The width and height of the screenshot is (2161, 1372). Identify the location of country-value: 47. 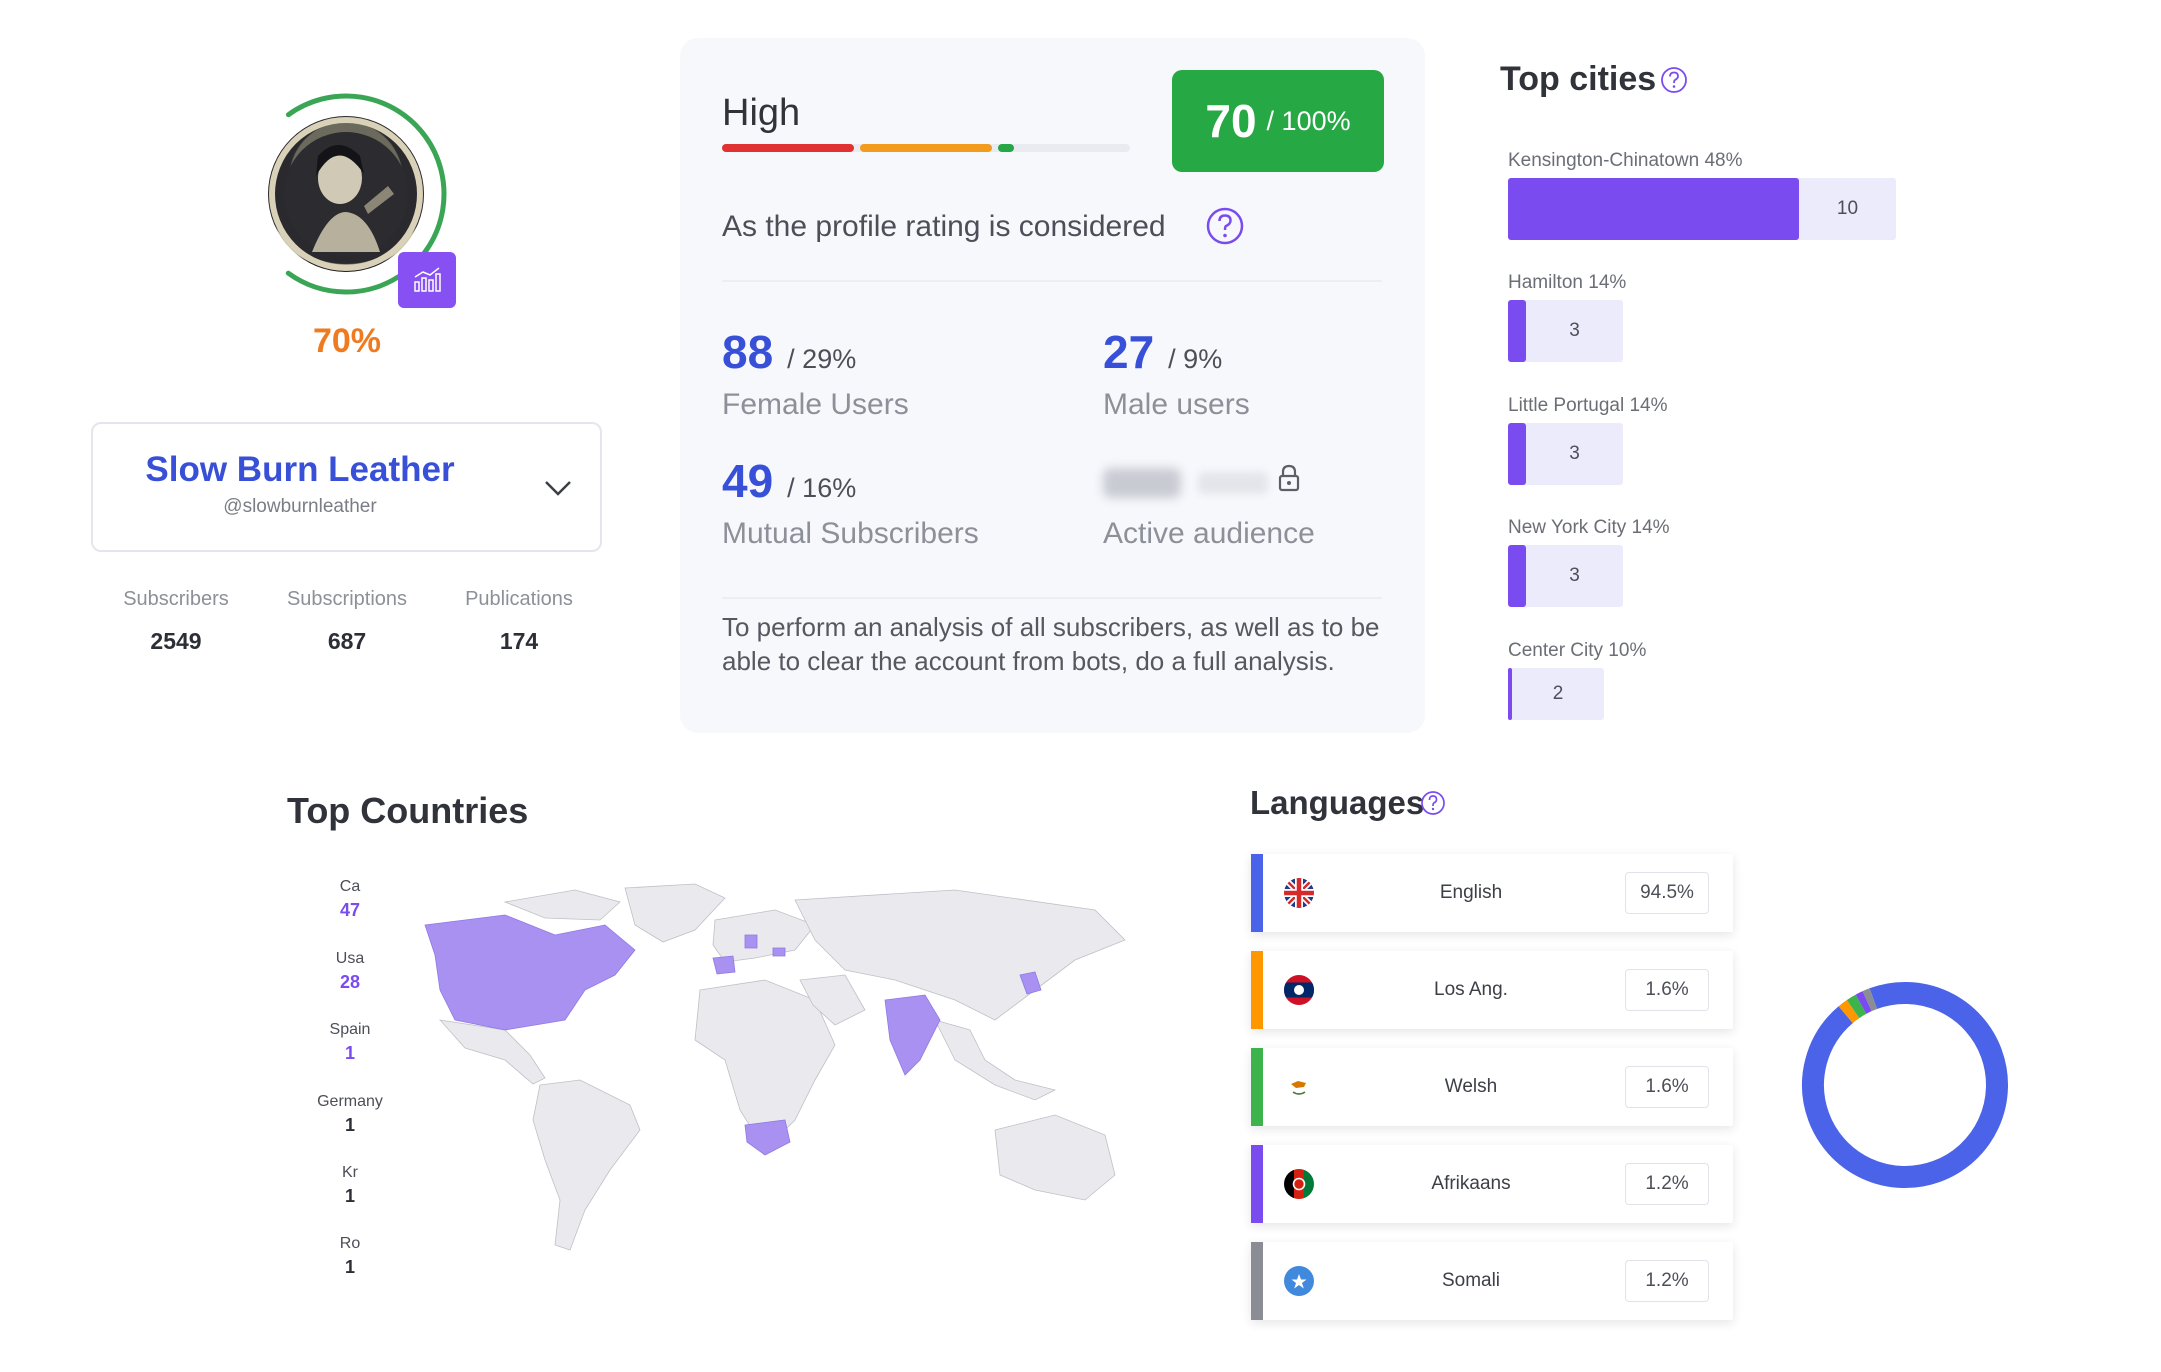
(350, 910).